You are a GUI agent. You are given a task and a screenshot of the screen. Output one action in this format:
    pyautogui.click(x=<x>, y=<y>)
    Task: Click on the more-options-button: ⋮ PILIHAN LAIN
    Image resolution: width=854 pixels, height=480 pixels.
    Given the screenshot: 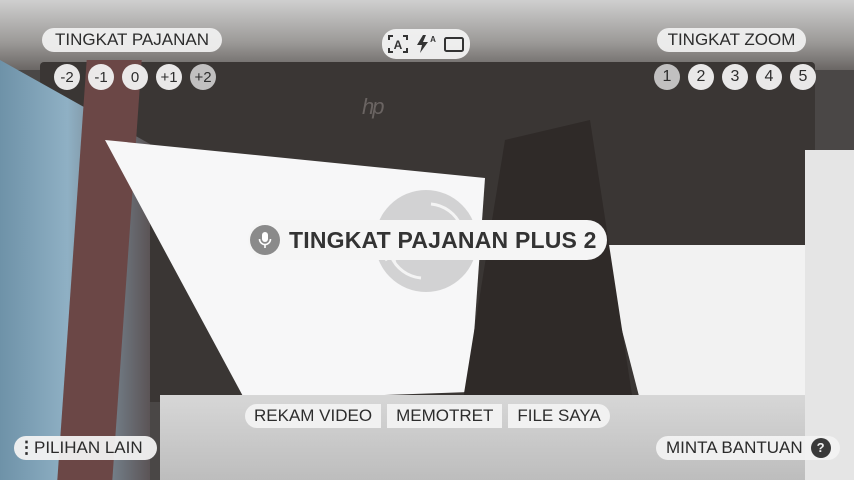 What is the action you would take?
    pyautogui.click(x=85, y=448)
    